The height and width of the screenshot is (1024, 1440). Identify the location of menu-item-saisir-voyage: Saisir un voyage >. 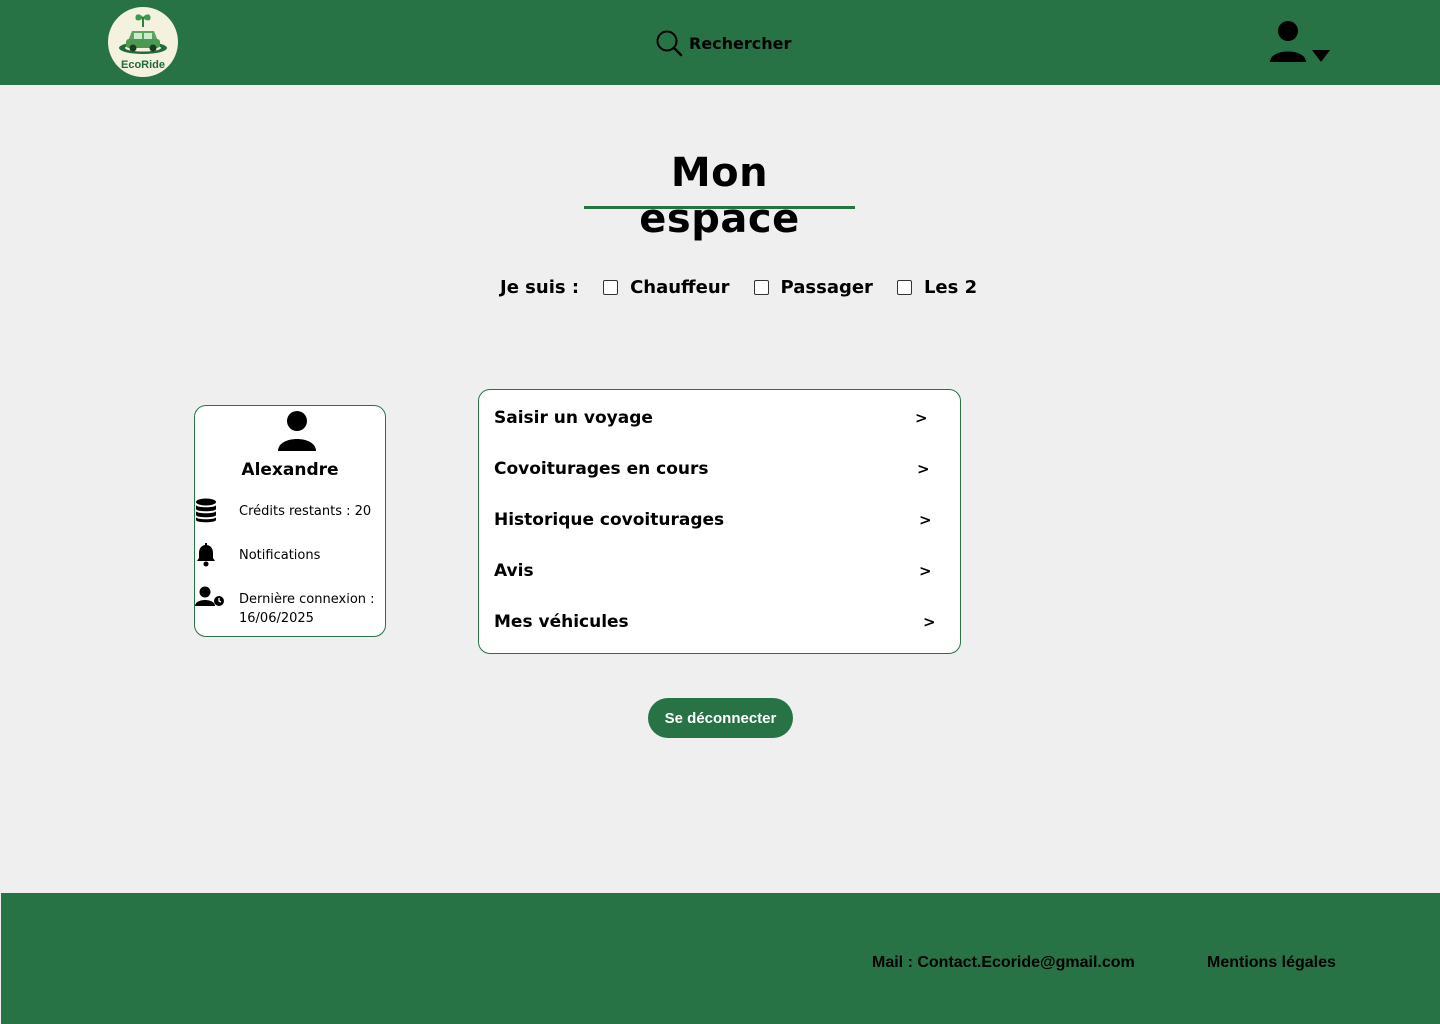
(714, 418).